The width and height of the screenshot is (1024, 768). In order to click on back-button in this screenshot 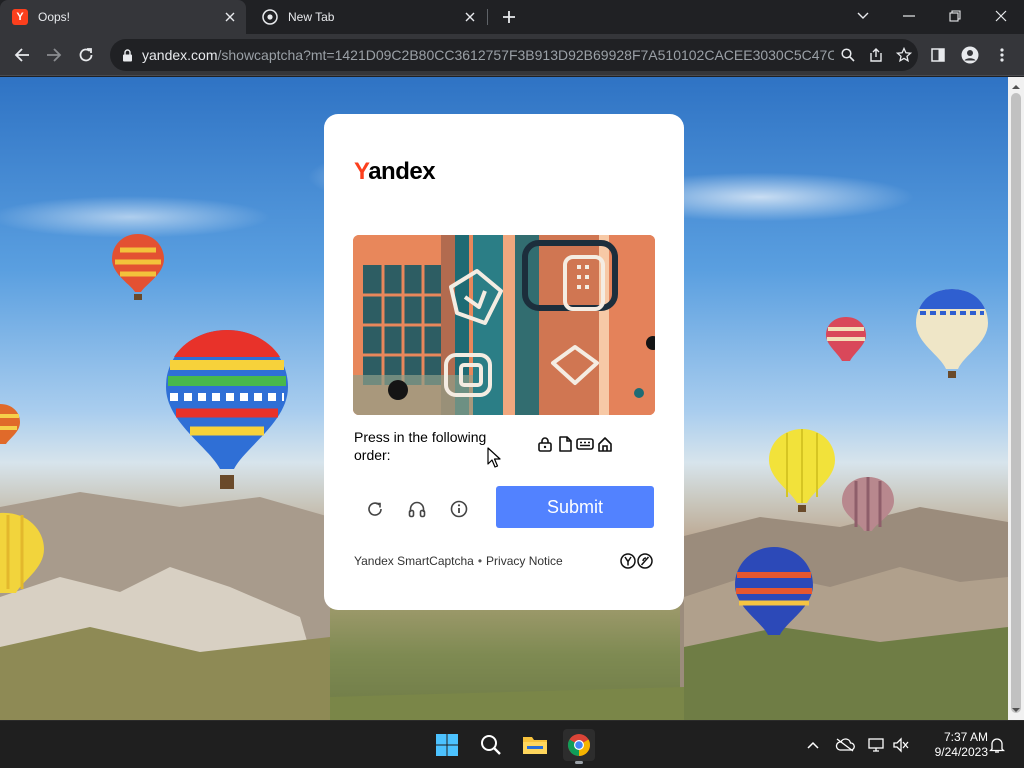, I will do `click(22, 55)`.